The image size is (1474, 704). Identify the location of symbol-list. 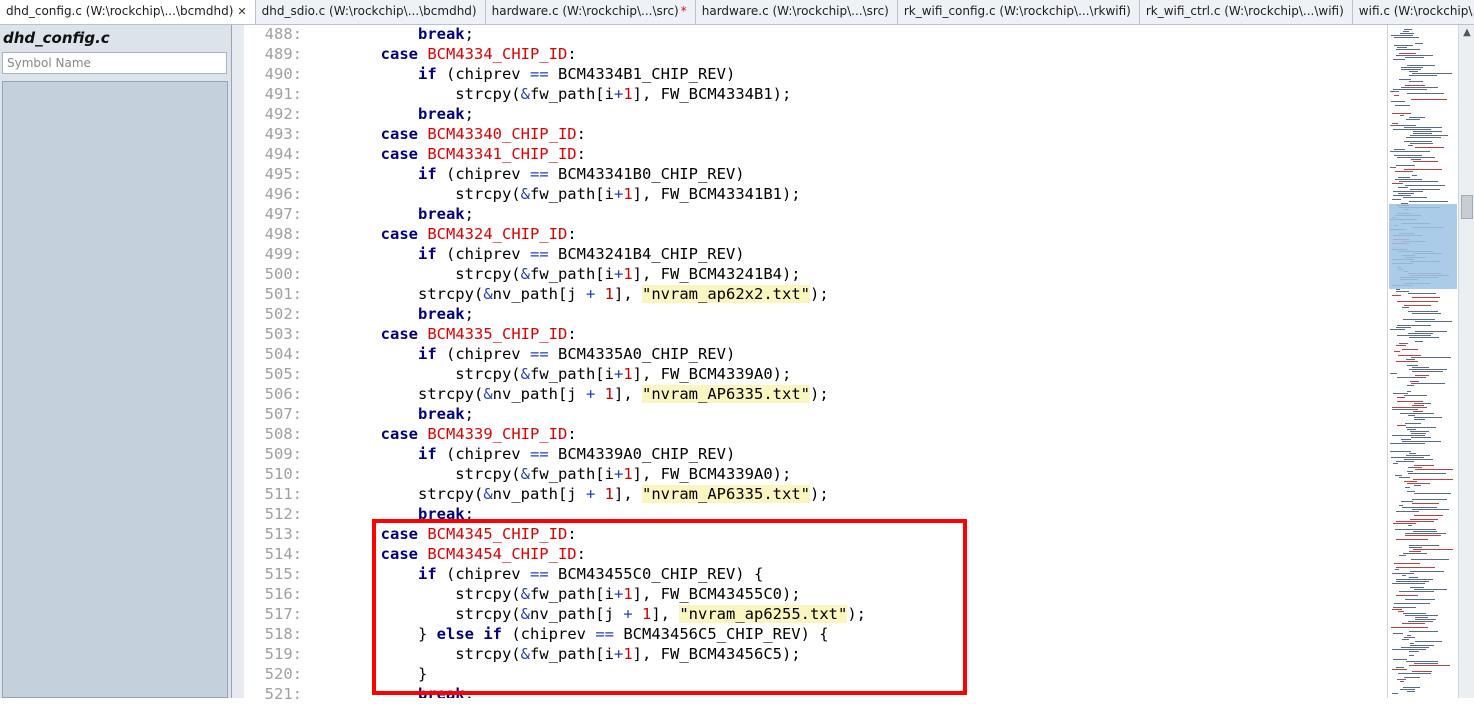
(115, 389).